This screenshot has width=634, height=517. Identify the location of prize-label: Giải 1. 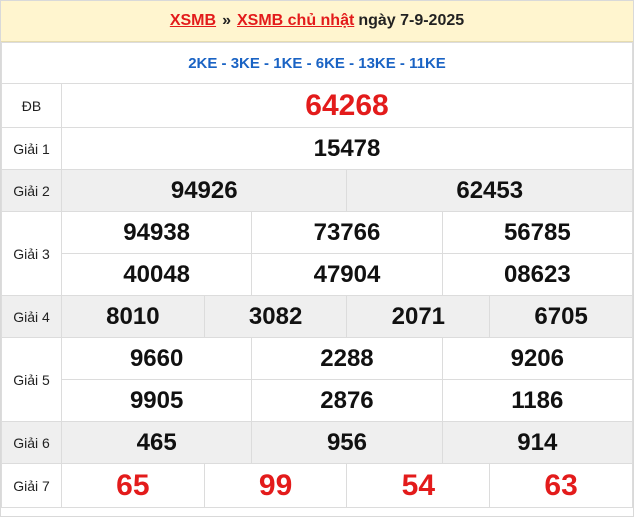
(31, 148).